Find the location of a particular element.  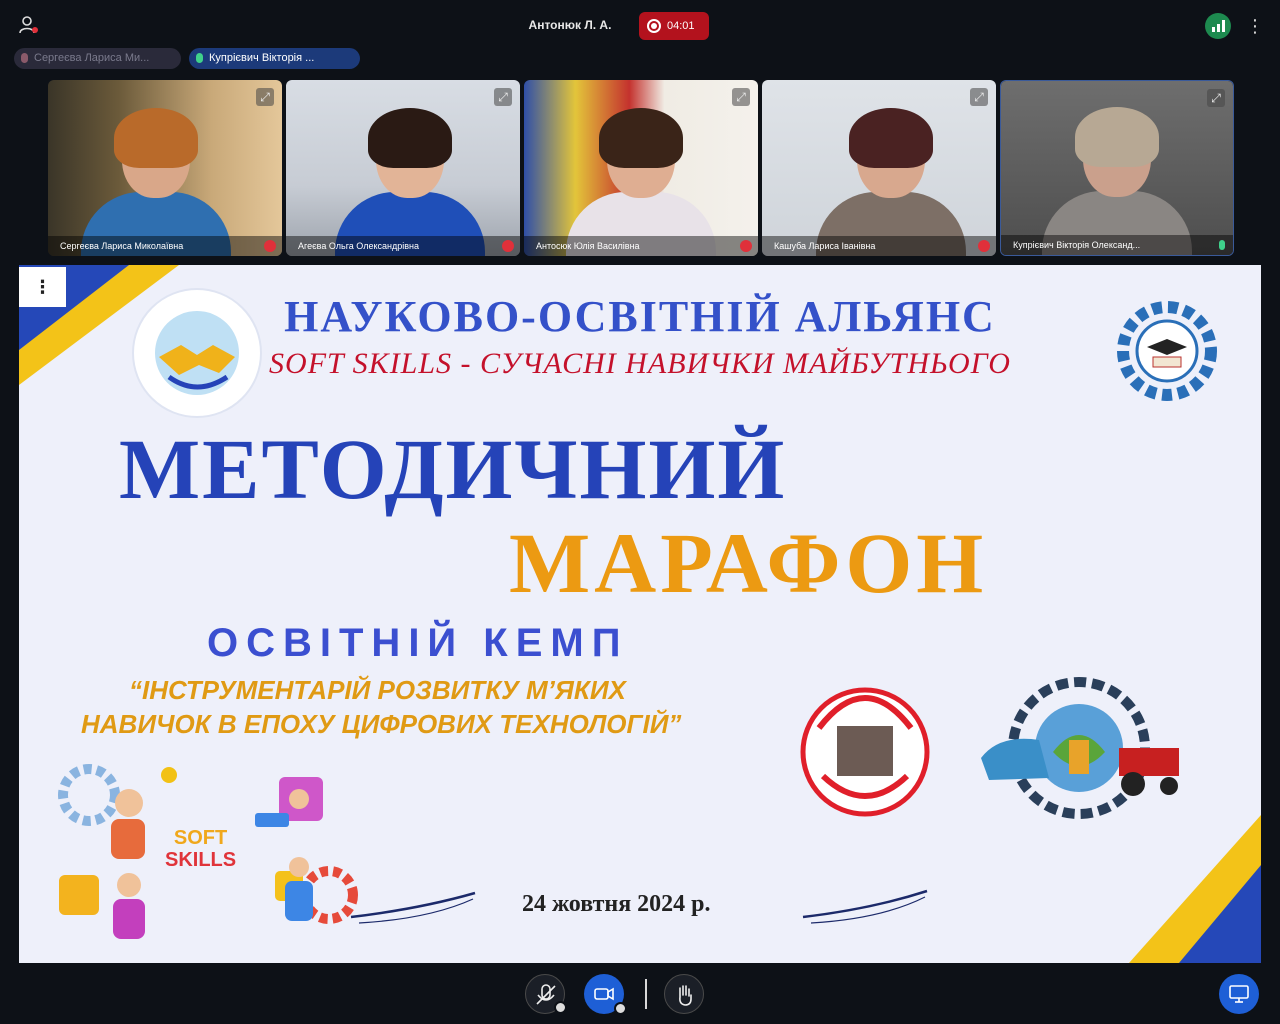

rcpoztas-logo is located at coordinates (1089, 743).